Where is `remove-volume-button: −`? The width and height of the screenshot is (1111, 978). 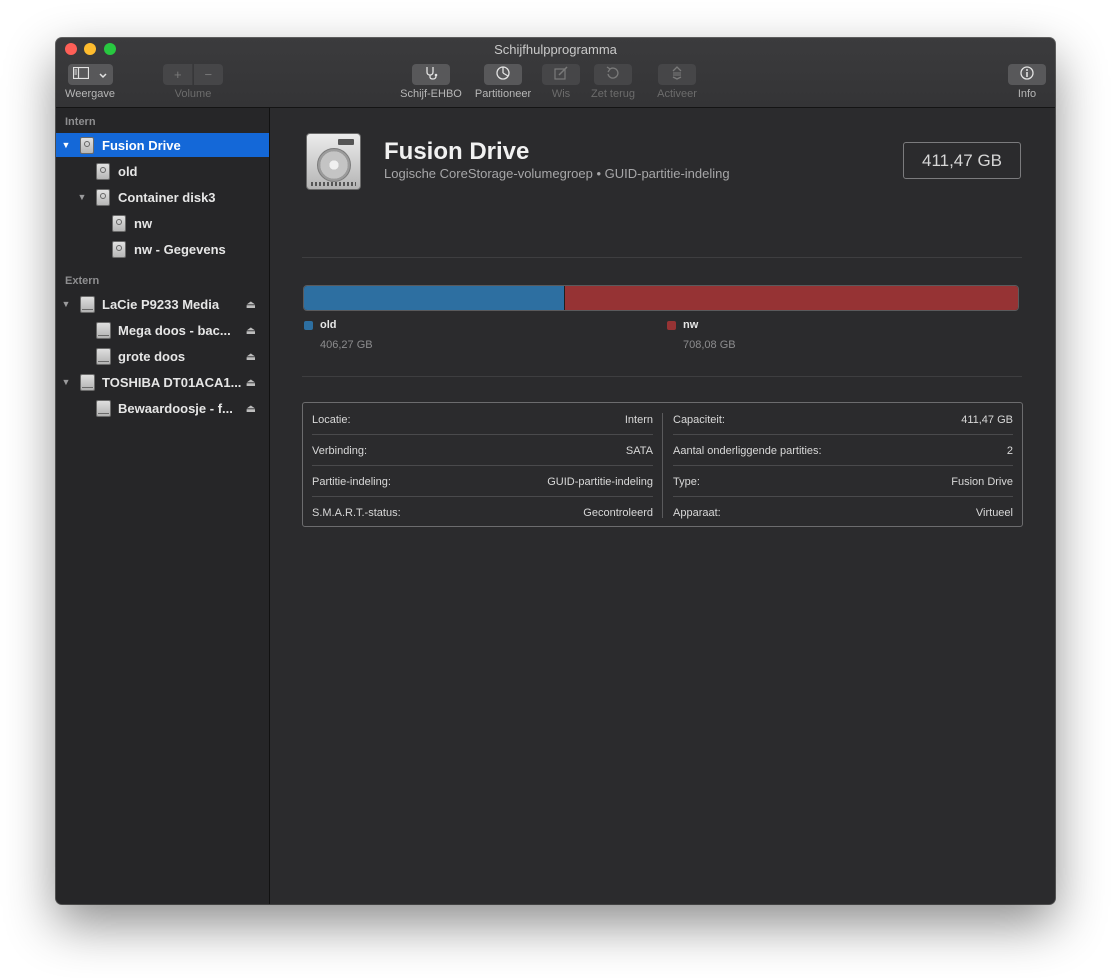
remove-volume-button: − is located at coordinates (208, 74).